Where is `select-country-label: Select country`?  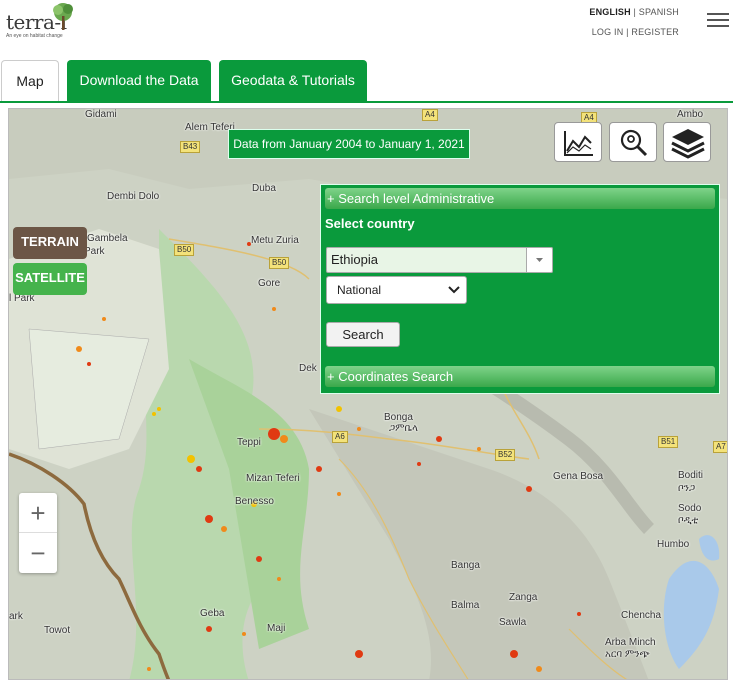 select-country-label: Select country is located at coordinates (370, 223).